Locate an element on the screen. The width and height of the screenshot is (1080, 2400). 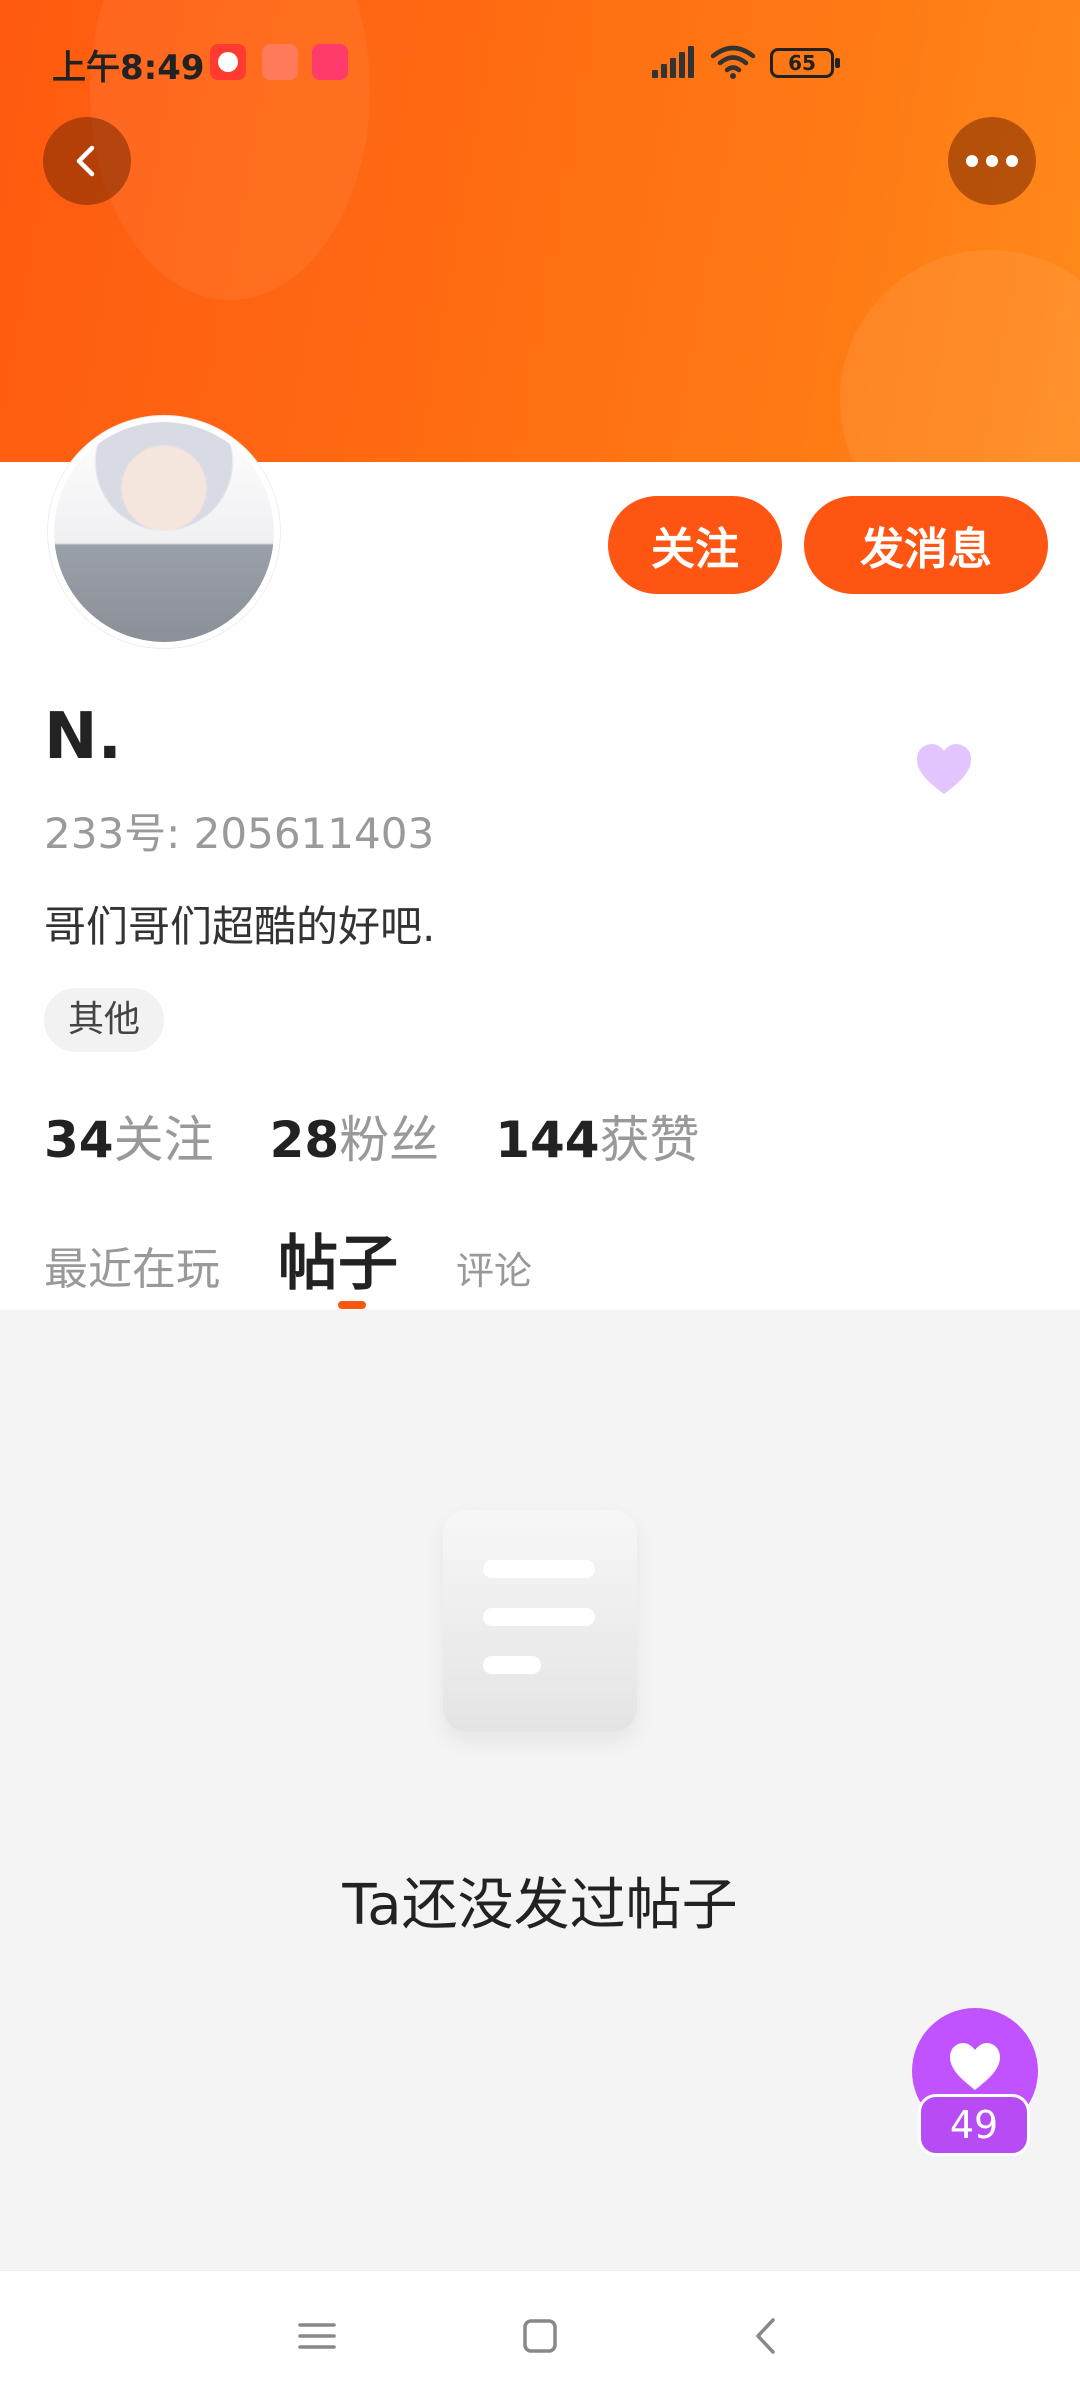
stat-likes-label: 获赞 is located at coordinates (649, 1140).